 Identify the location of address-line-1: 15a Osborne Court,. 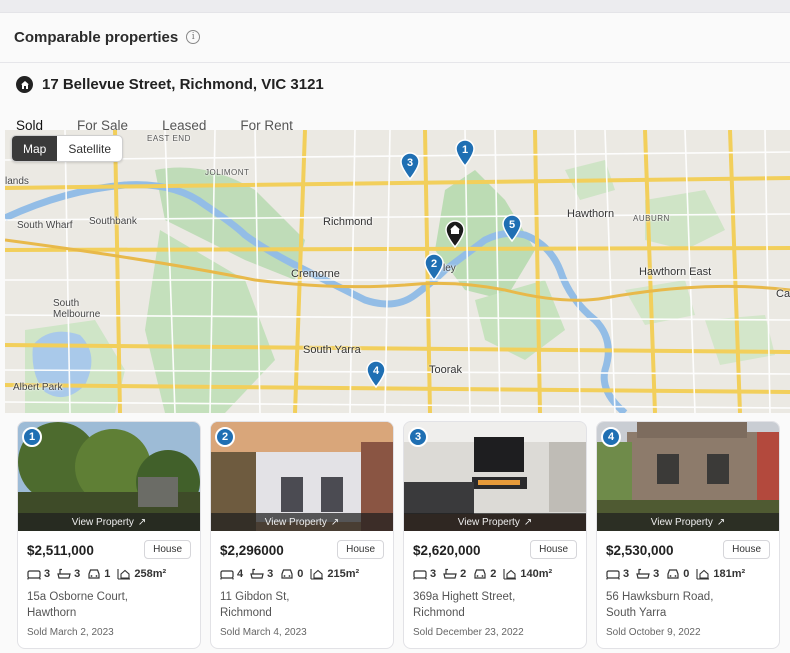
(78, 597).